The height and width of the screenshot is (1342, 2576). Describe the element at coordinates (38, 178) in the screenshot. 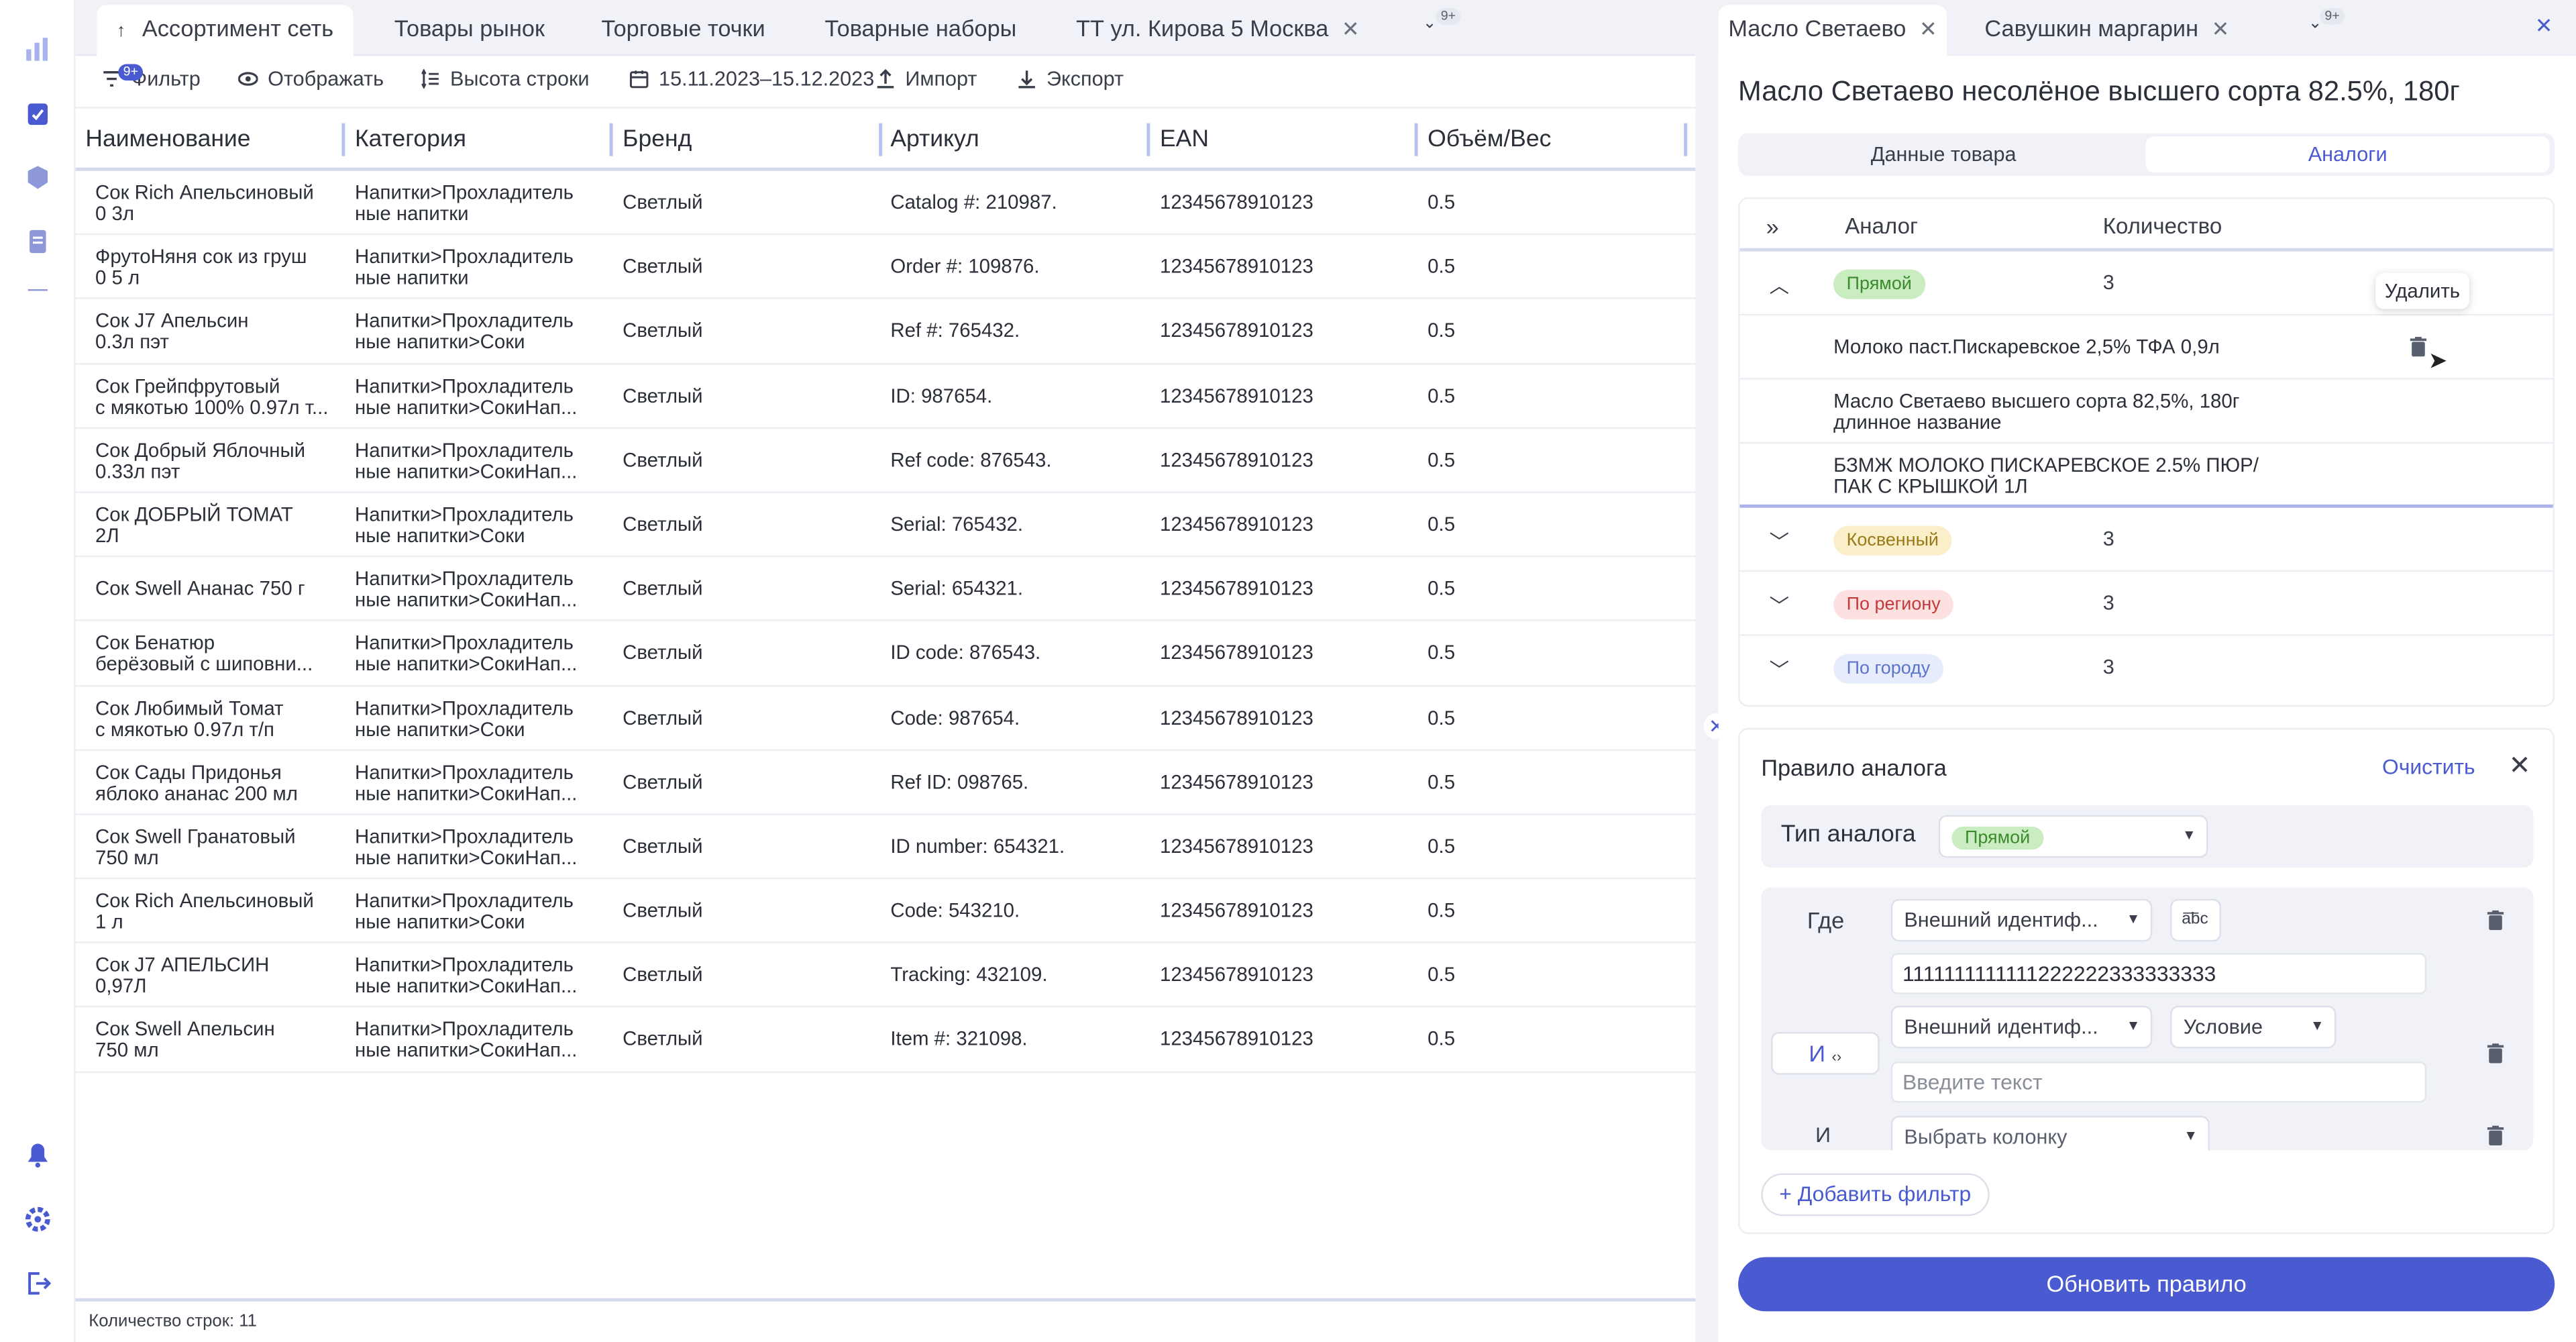

I see `products-icon` at that location.